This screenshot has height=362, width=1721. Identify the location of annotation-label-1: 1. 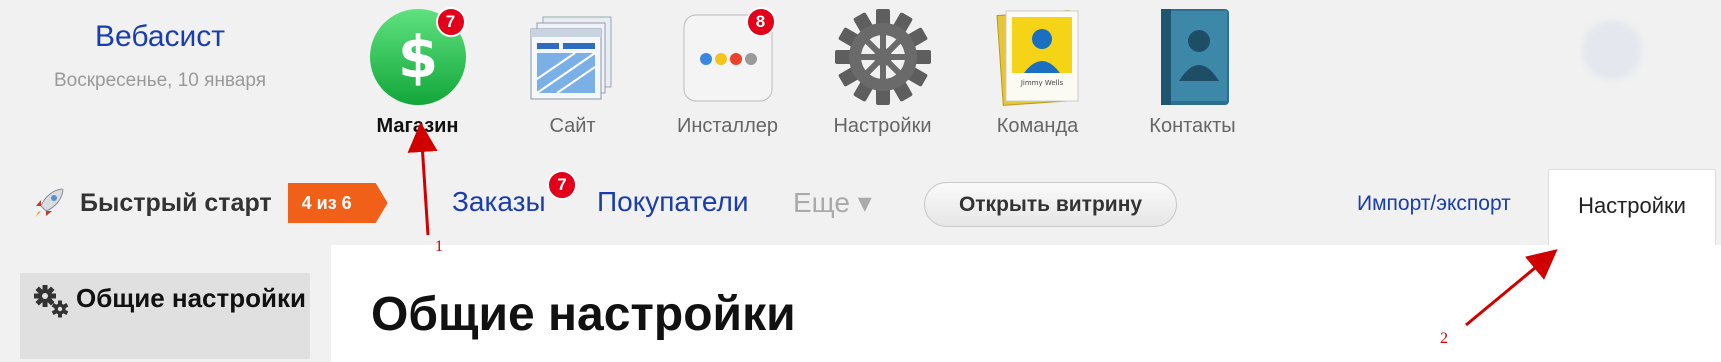
(439, 246).